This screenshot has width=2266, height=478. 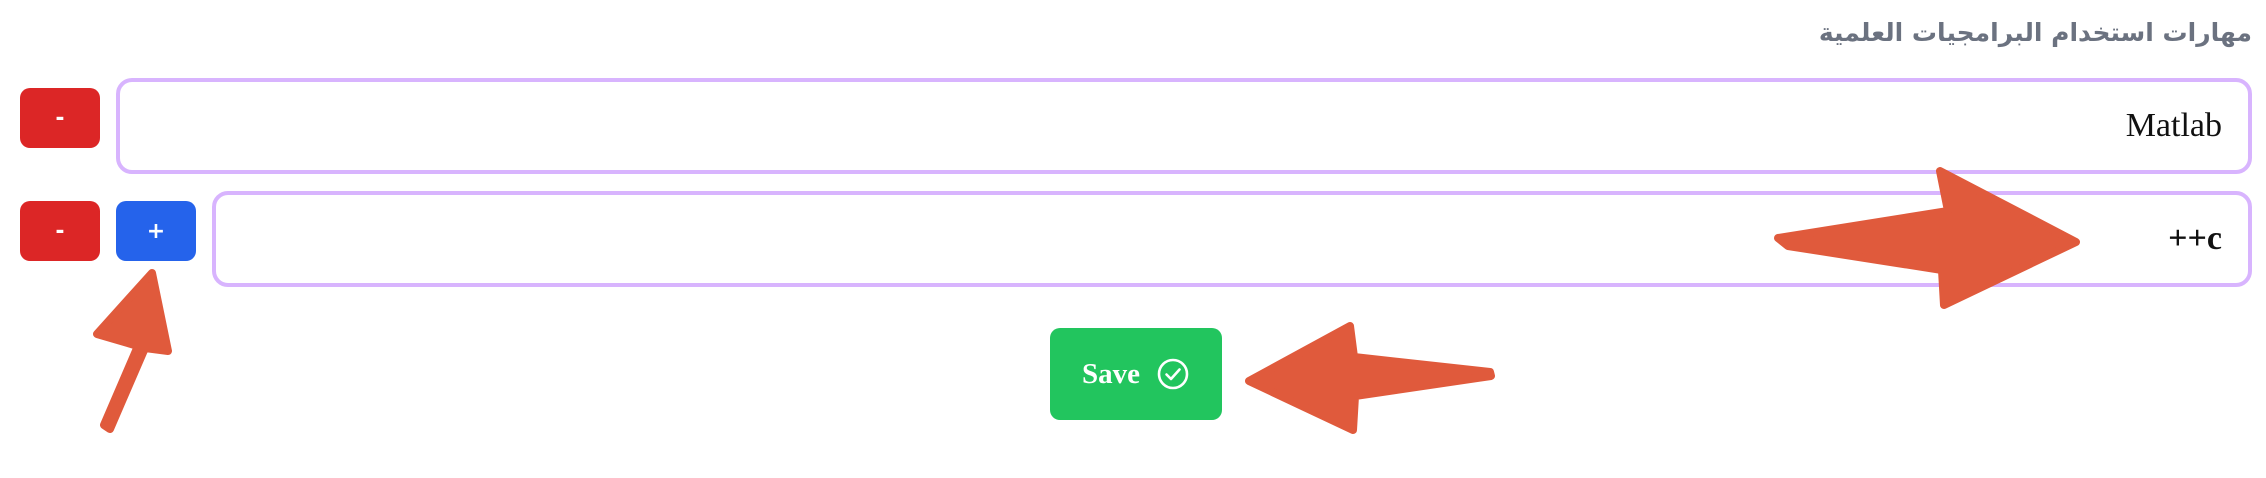 I want to click on annotation-arrow-pointing-save-button, so click(x=1370, y=378).